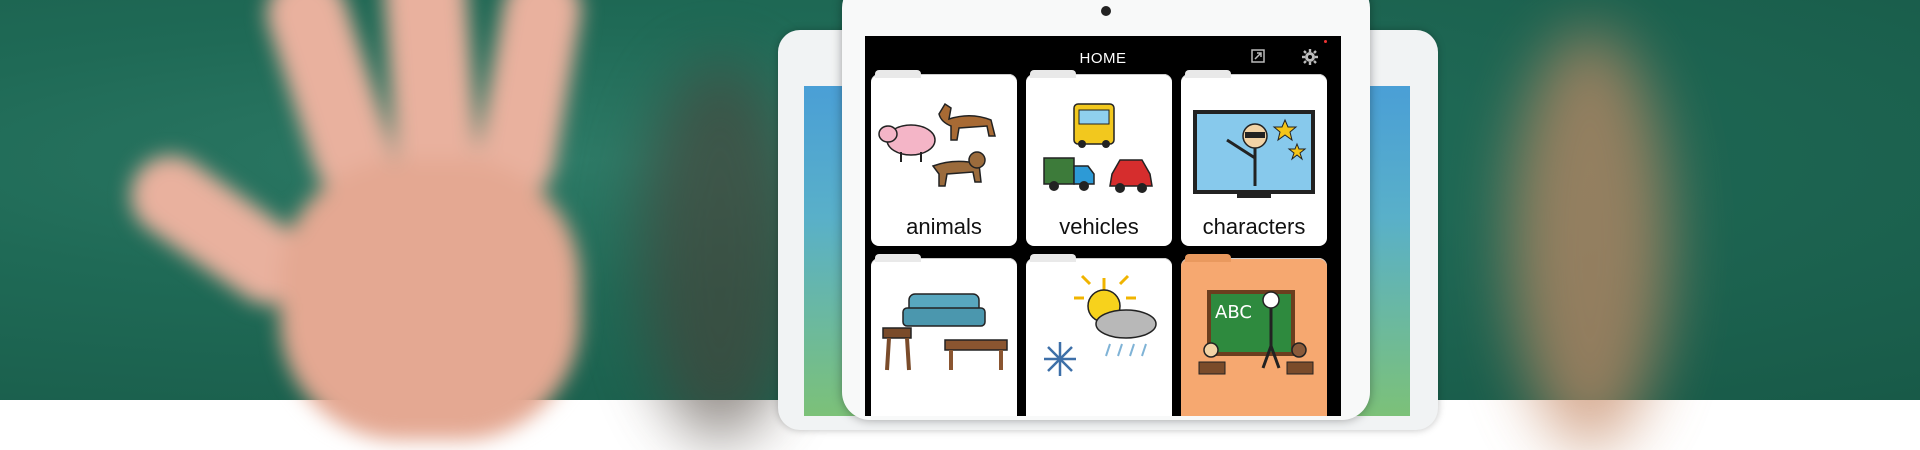 The image size is (1920, 450). I want to click on gear-icon, so click(1310, 57).